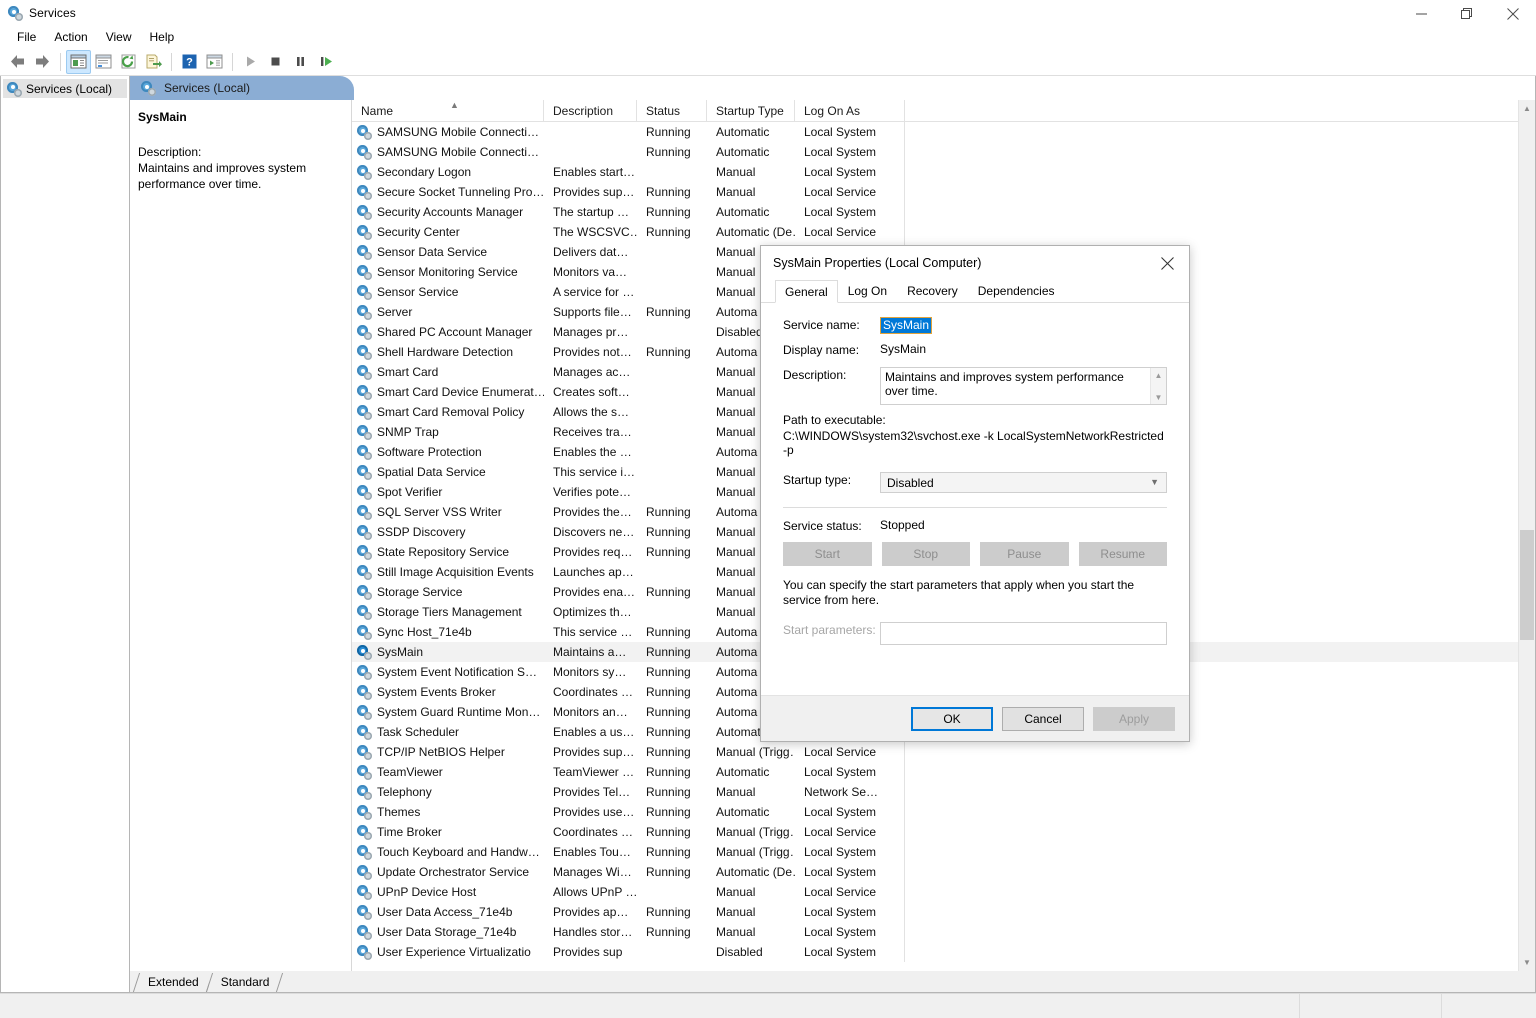 The image size is (1536, 1018). What do you see at coordinates (1043, 718) in the screenshot?
I see `cancel-button: Cancel` at bounding box center [1043, 718].